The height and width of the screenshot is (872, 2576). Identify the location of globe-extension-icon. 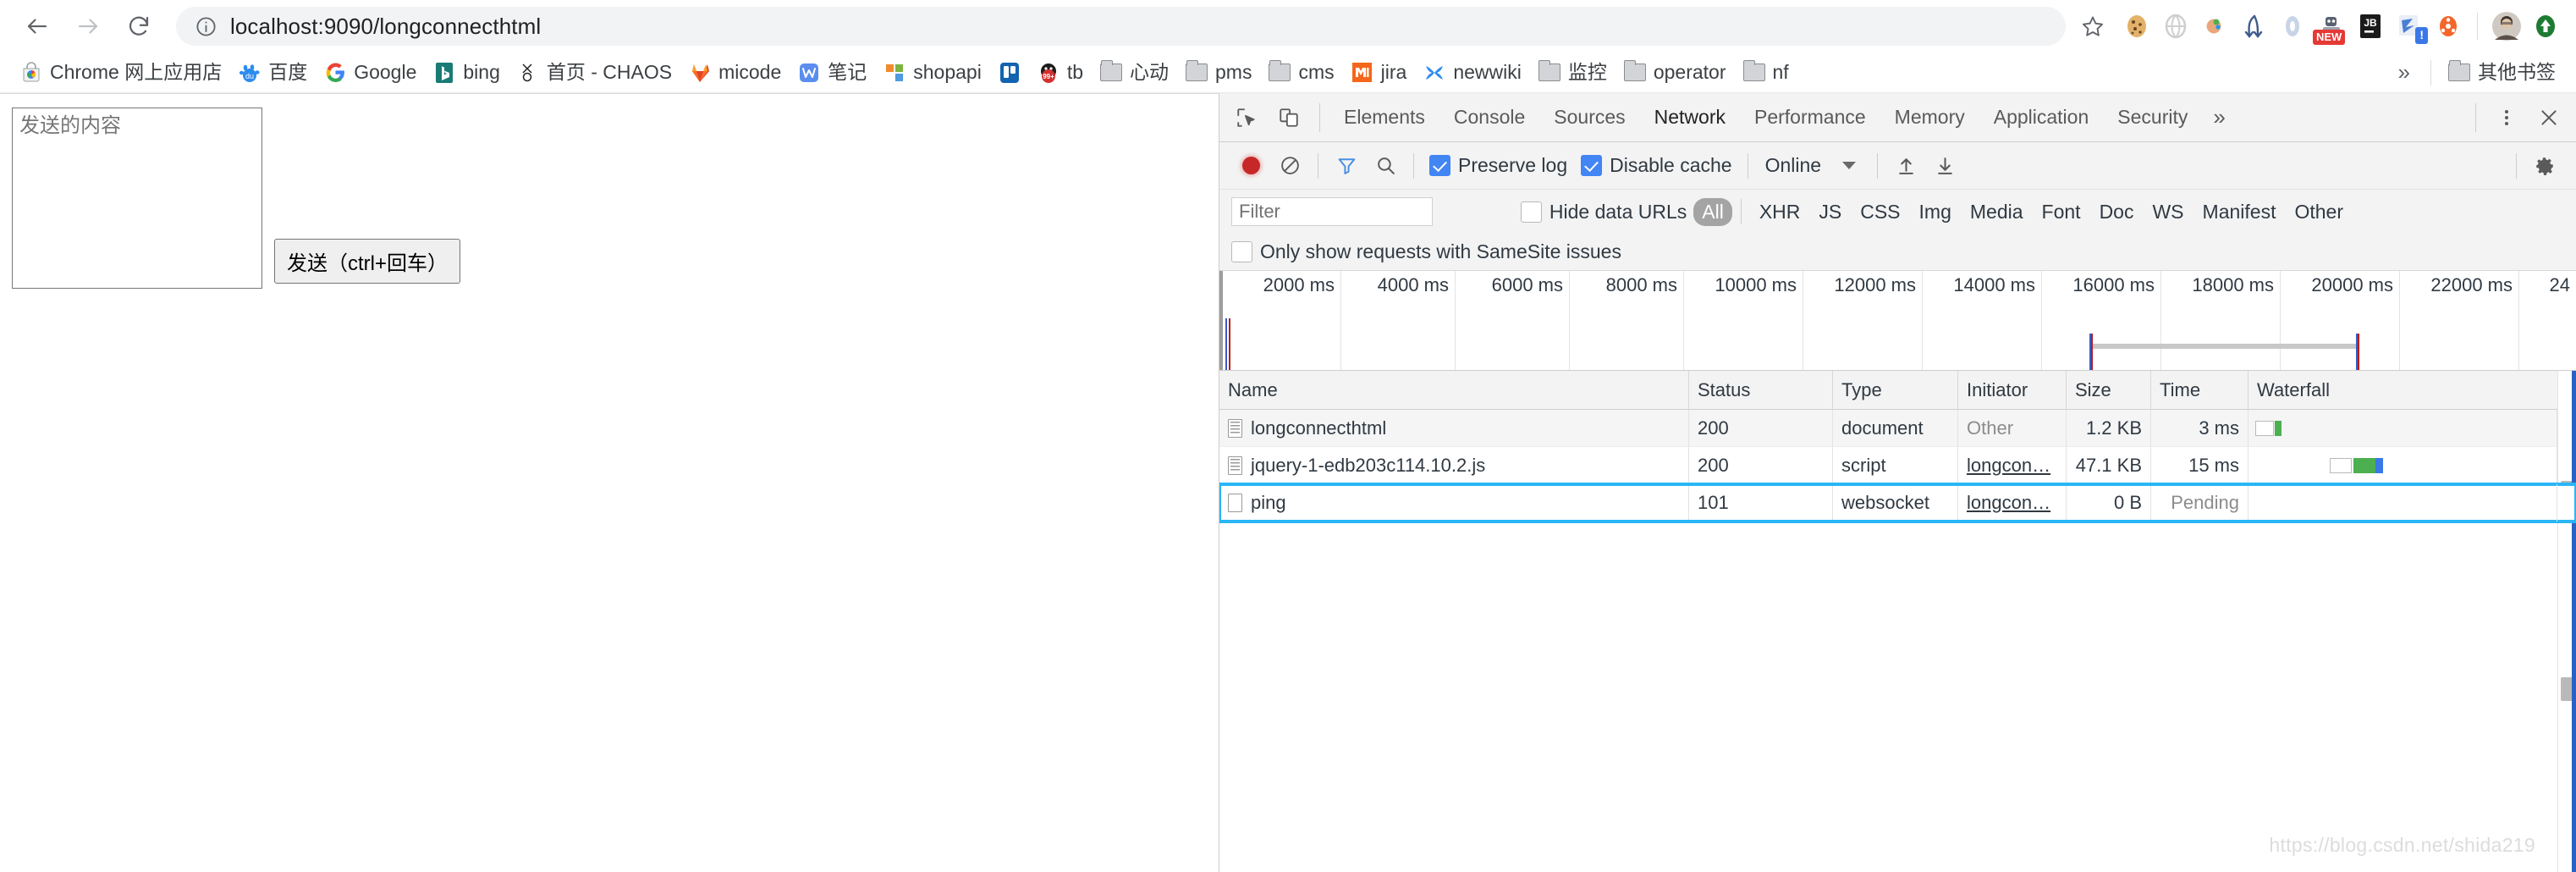
(2176, 26).